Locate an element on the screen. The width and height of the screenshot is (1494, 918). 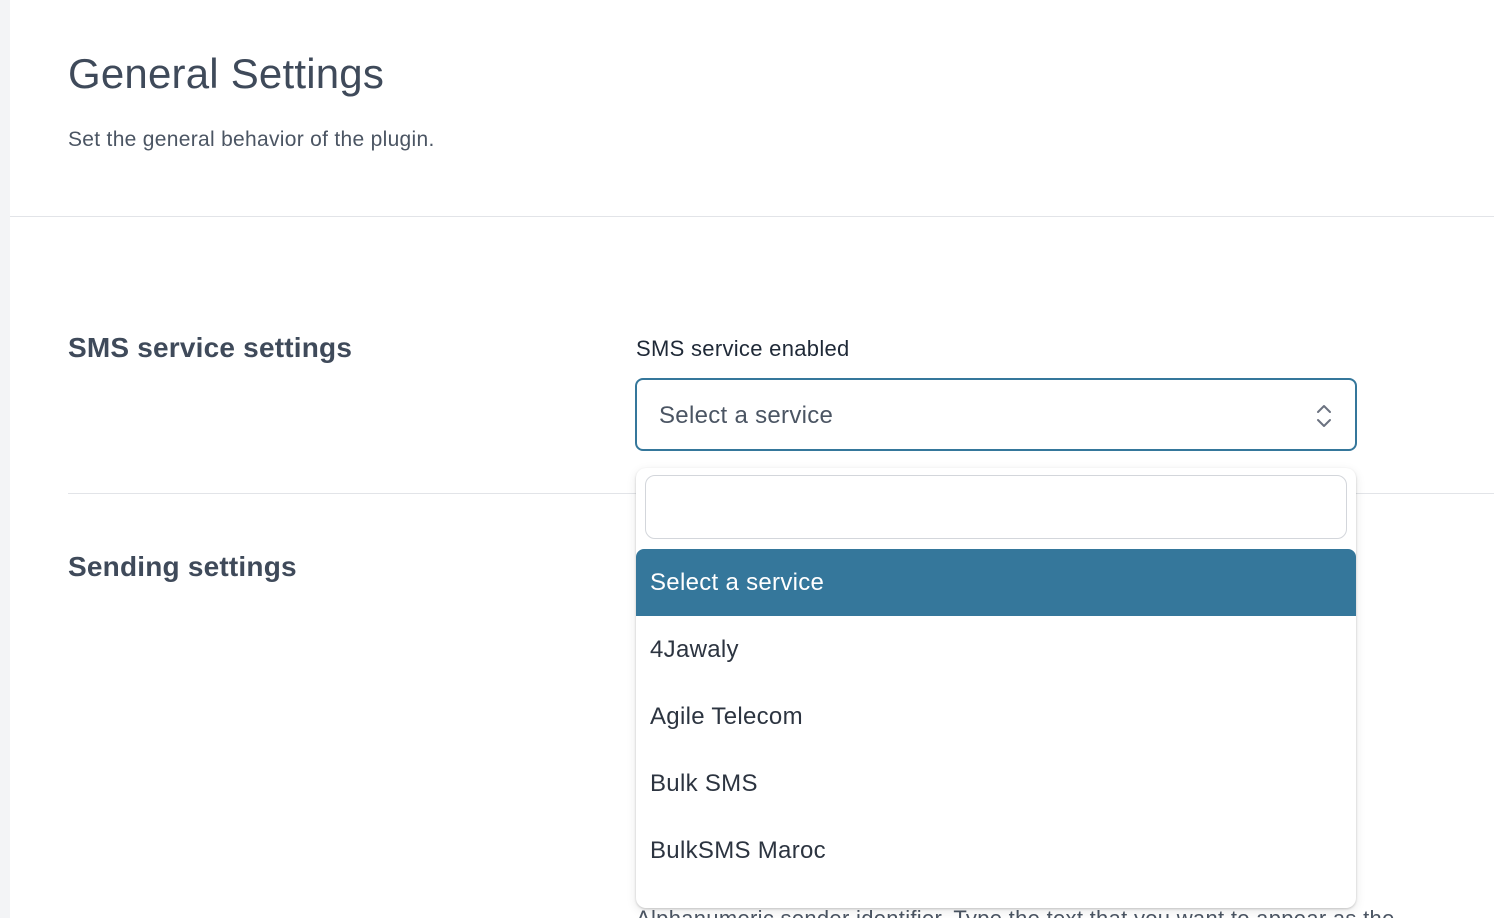
dropdown-option-bulk-sms: Bulk SMS is located at coordinates (996, 783).